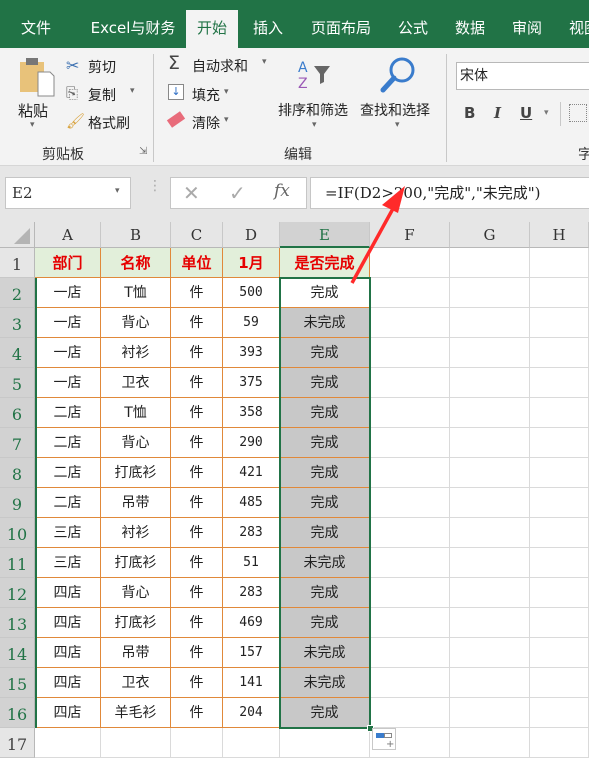  What do you see at coordinates (117, 191) in the screenshot?
I see `name-box-dropdown-icon: ▾` at bounding box center [117, 191].